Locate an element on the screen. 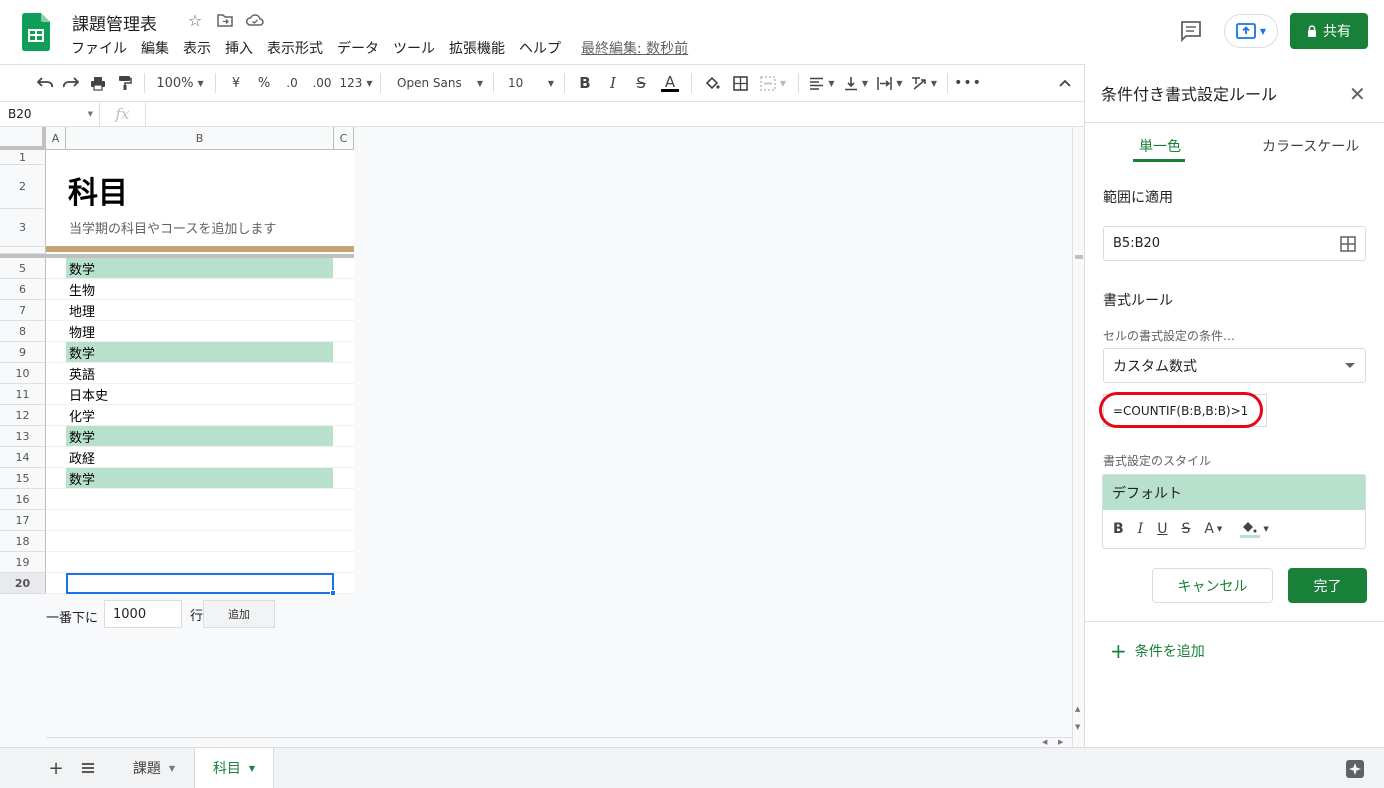 The image size is (1384, 788). row-header-selected: 20 is located at coordinates (23, 583).